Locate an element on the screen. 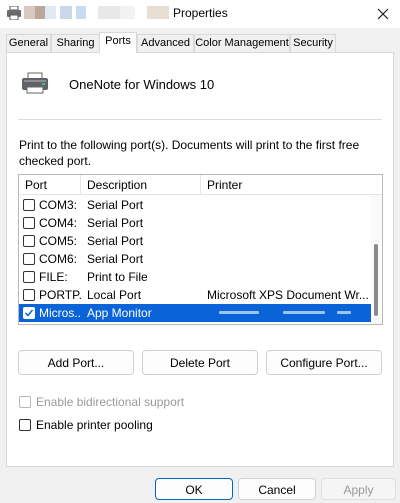 The width and height of the screenshot is (400, 503). close-icon is located at coordinates (383, 14).